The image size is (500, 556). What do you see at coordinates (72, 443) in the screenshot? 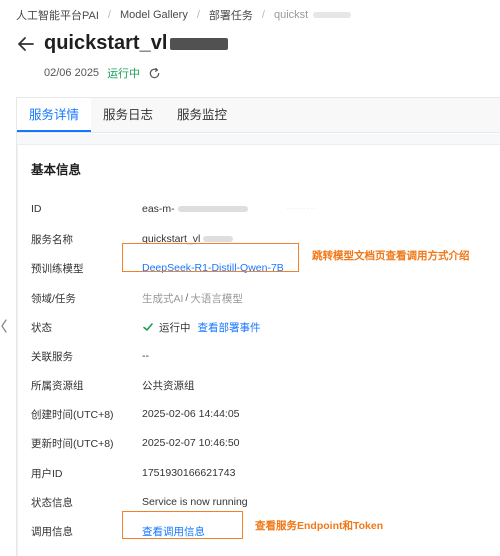
I see `info-label: 更新时间(UTC+8)` at bounding box center [72, 443].